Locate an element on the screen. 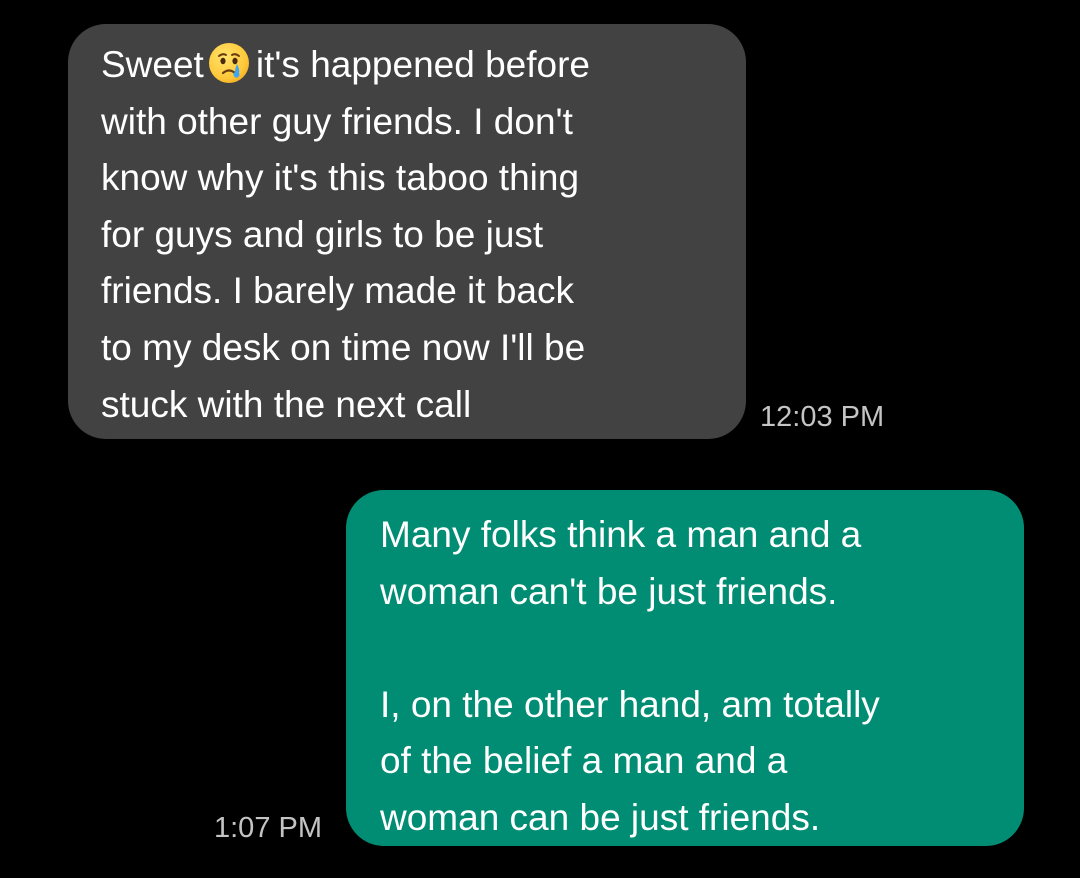  message-line: know why it's this taboo thing is located at coordinates (340, 178).